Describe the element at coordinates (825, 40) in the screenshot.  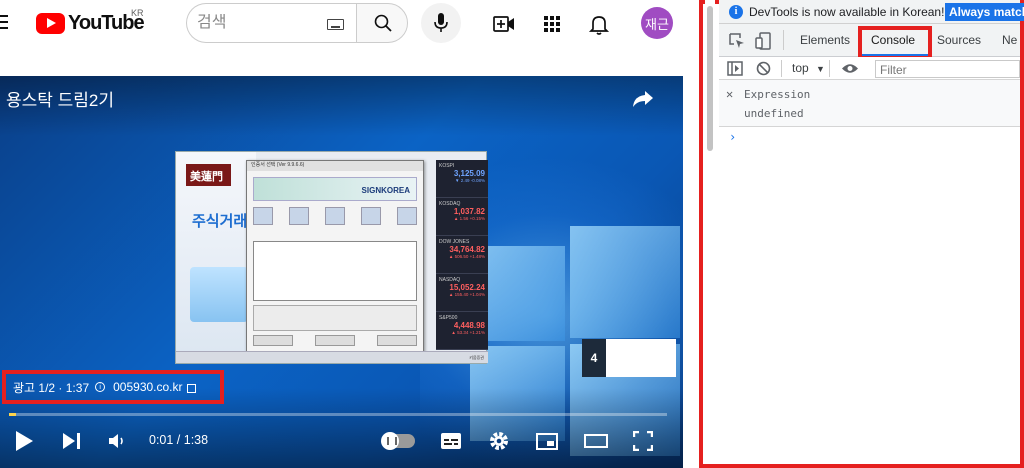
I see `tab-elements: Elements` at that location.